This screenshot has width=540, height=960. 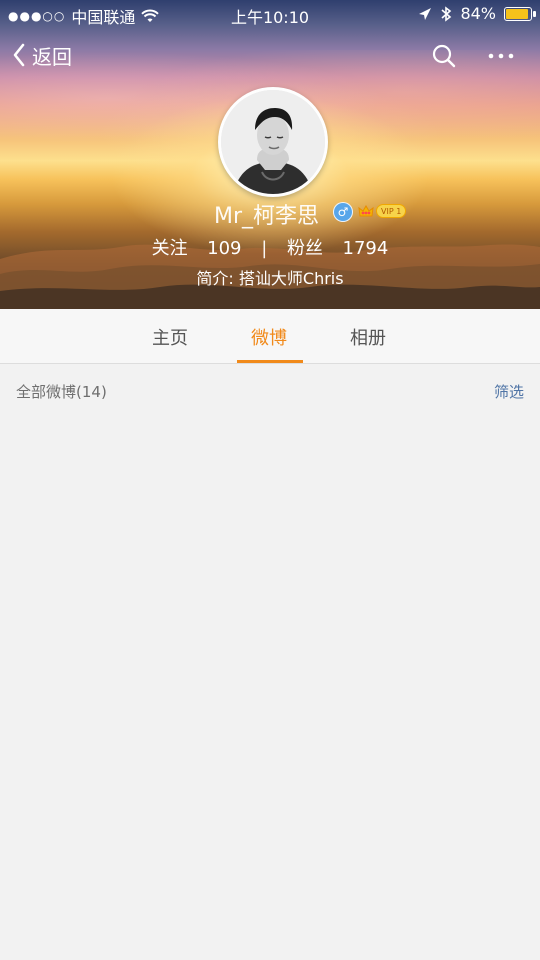 What do you see at coordinates (270, 14) in the screenshot?
I see `status-bar: ●●●○○ 中国联通 上午10:10 84%` at bounding box center [270, 14].